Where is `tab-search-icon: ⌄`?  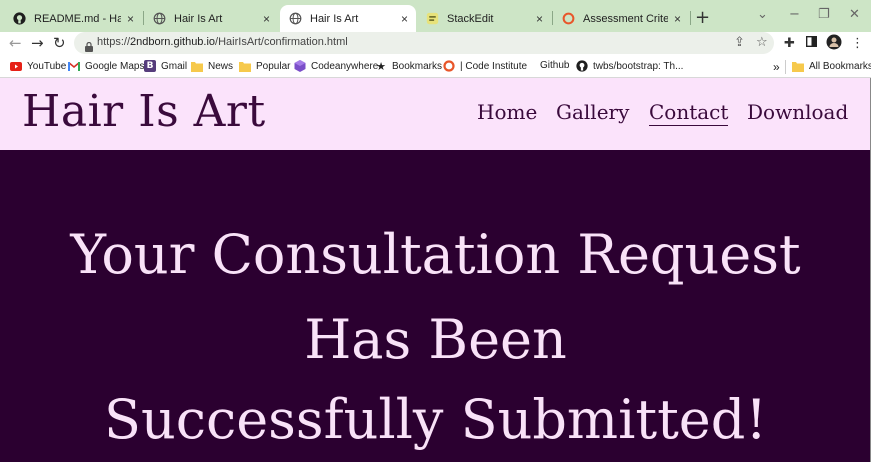
tab-search-icon: ⌄ is located at coordinates (762, 14).